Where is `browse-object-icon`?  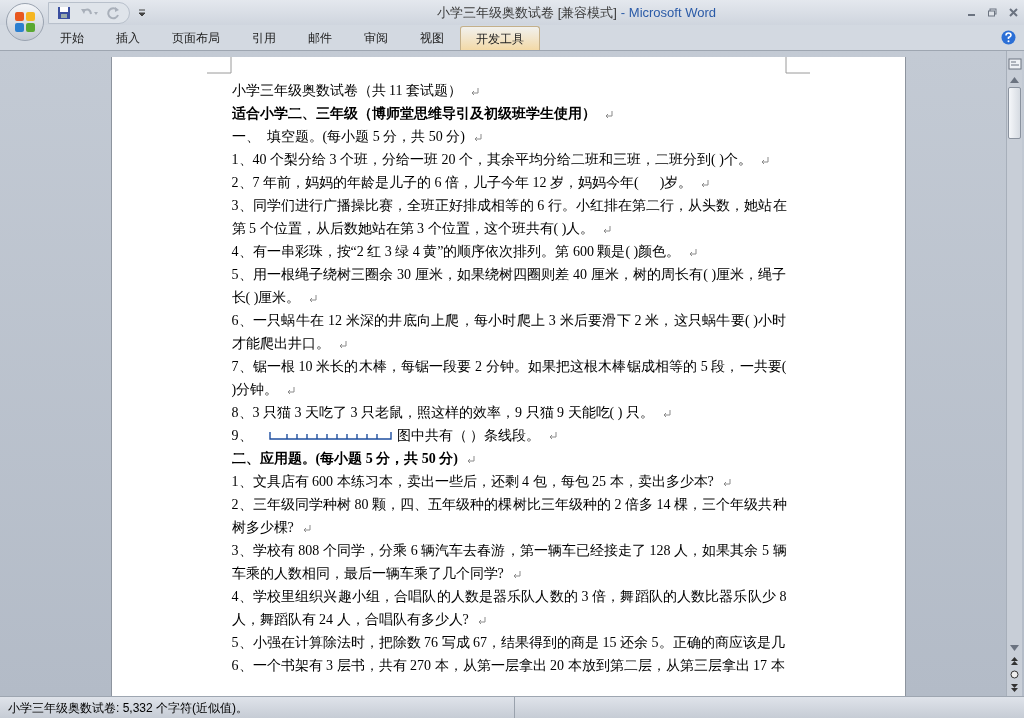 browse-object-icon is located at coordinates (1014, 674).